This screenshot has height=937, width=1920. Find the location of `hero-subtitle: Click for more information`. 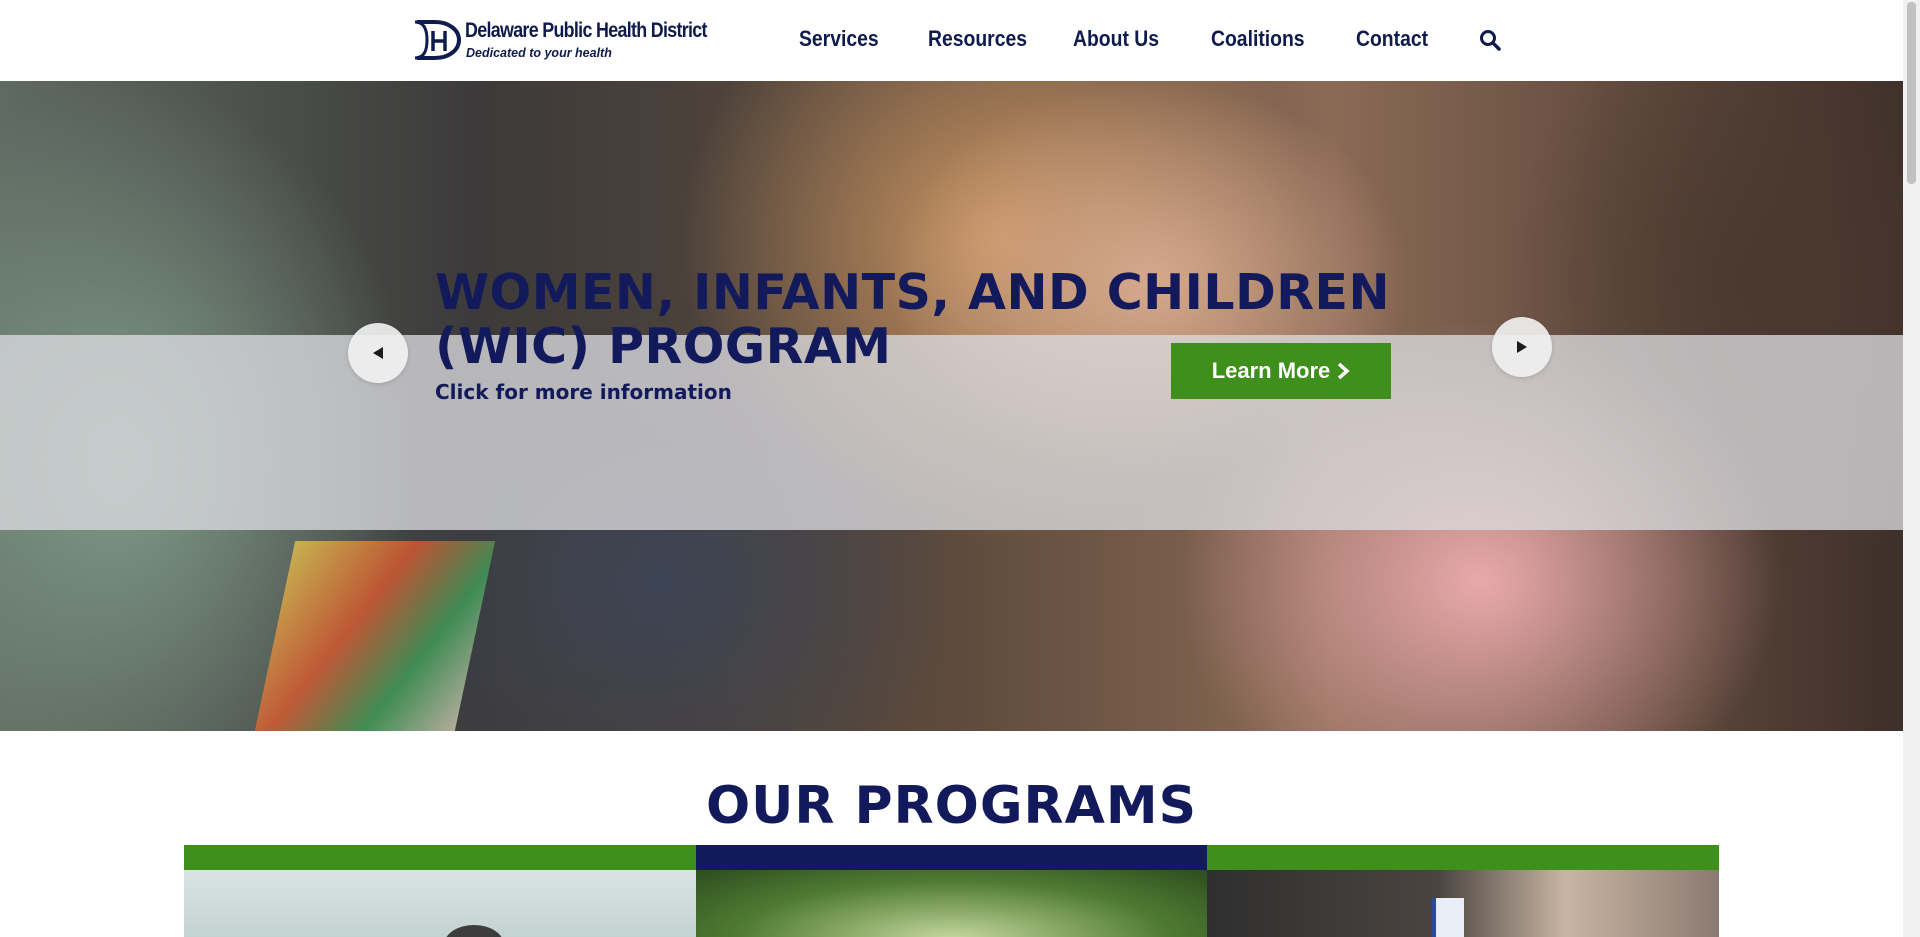

hero-subtitle: Click for more information is located at coordinates (583, 392).